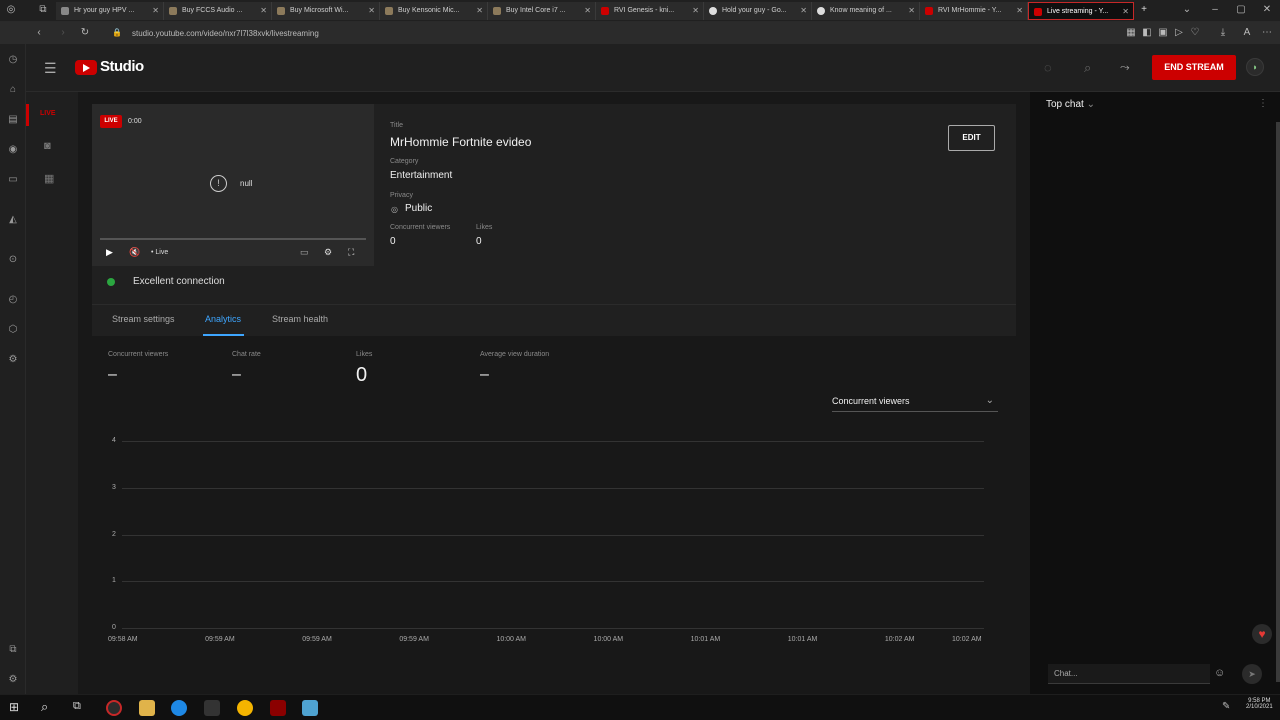 The width and height of the screenshot is (1280, 720). I want to click on tools-icon: ⊙, so click(13, 260).